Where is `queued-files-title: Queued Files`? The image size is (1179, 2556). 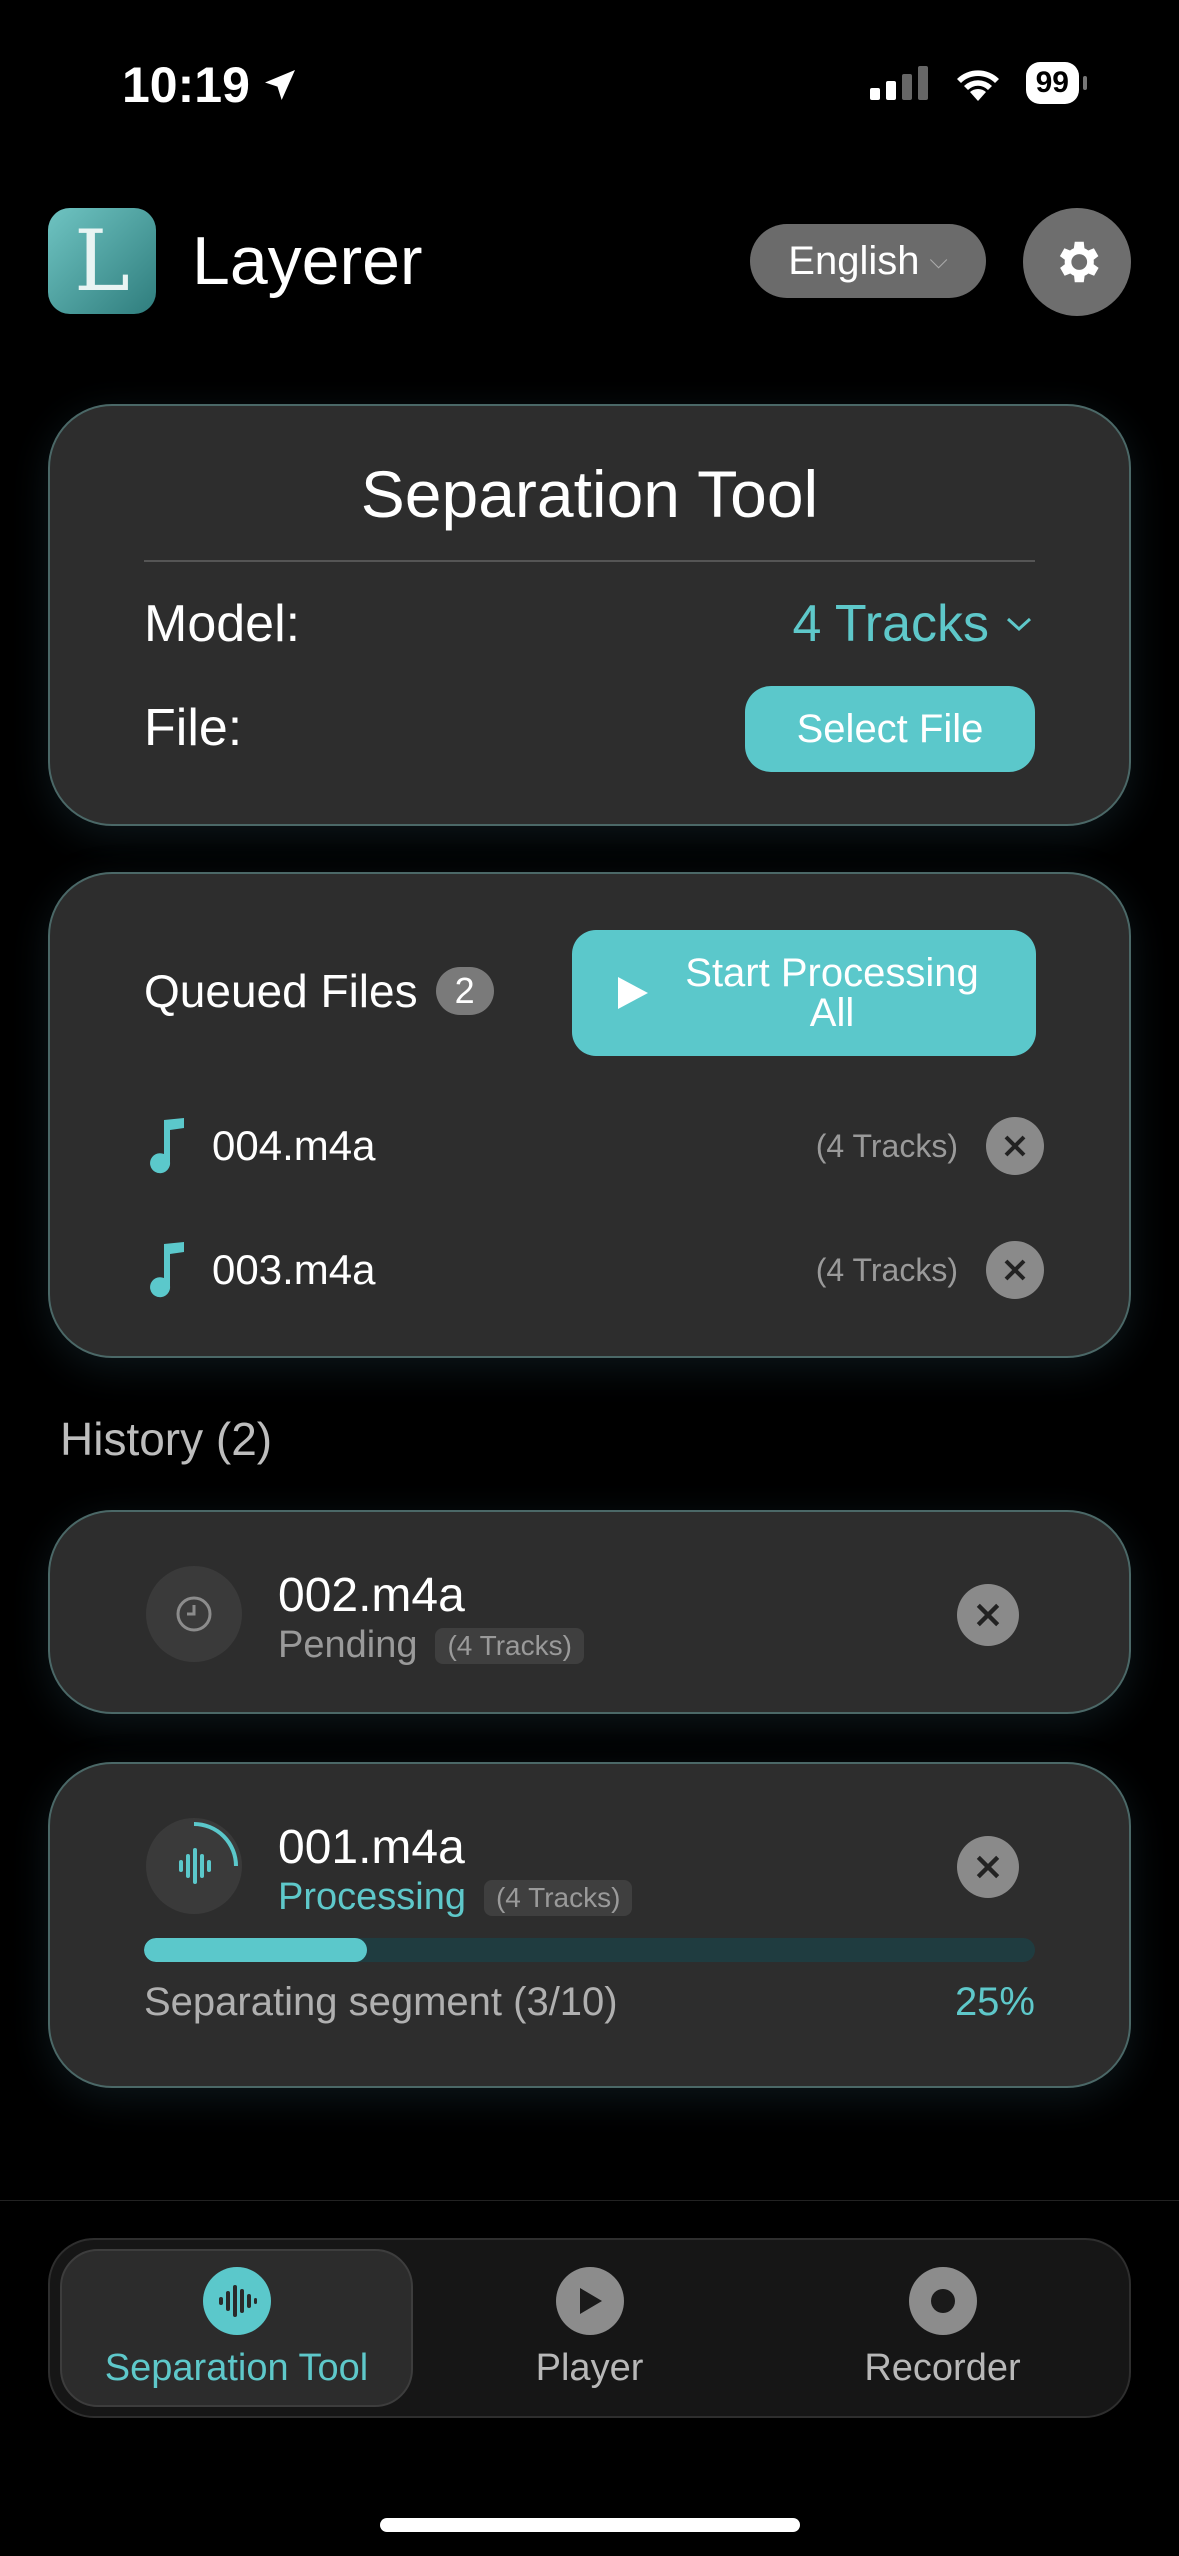
queued-files-title: Queued Files is located at coordinates (281, 991).